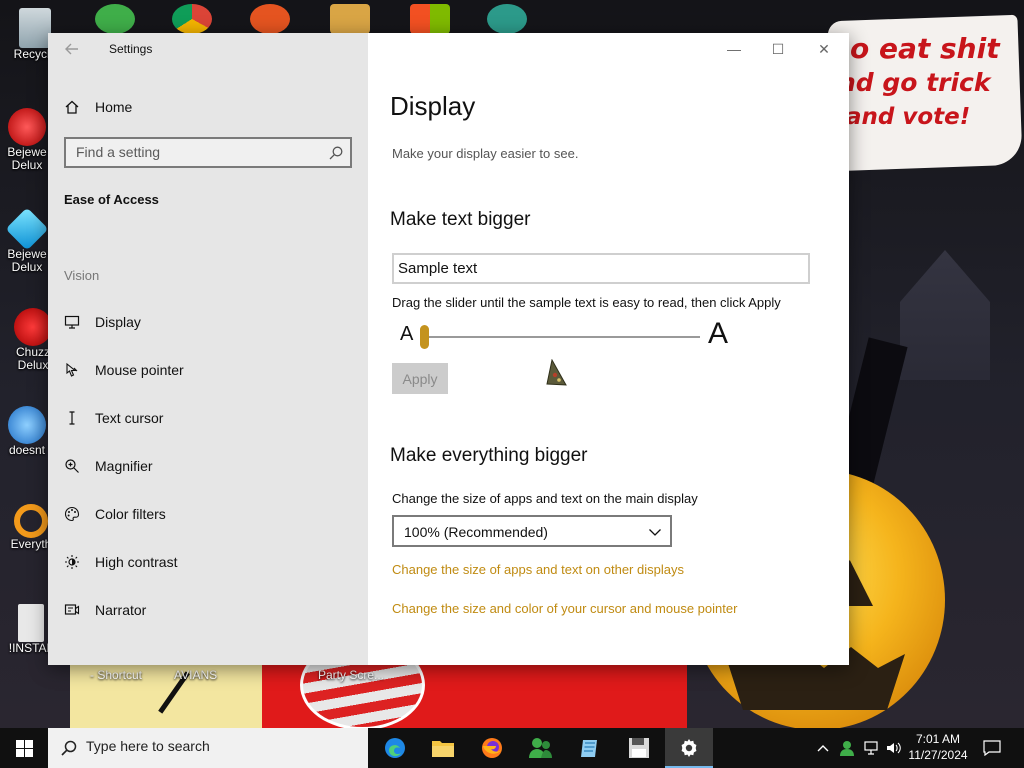 This screenshot has width=1024, height=768. I want to click on monitor-icon, so click(72, 322).